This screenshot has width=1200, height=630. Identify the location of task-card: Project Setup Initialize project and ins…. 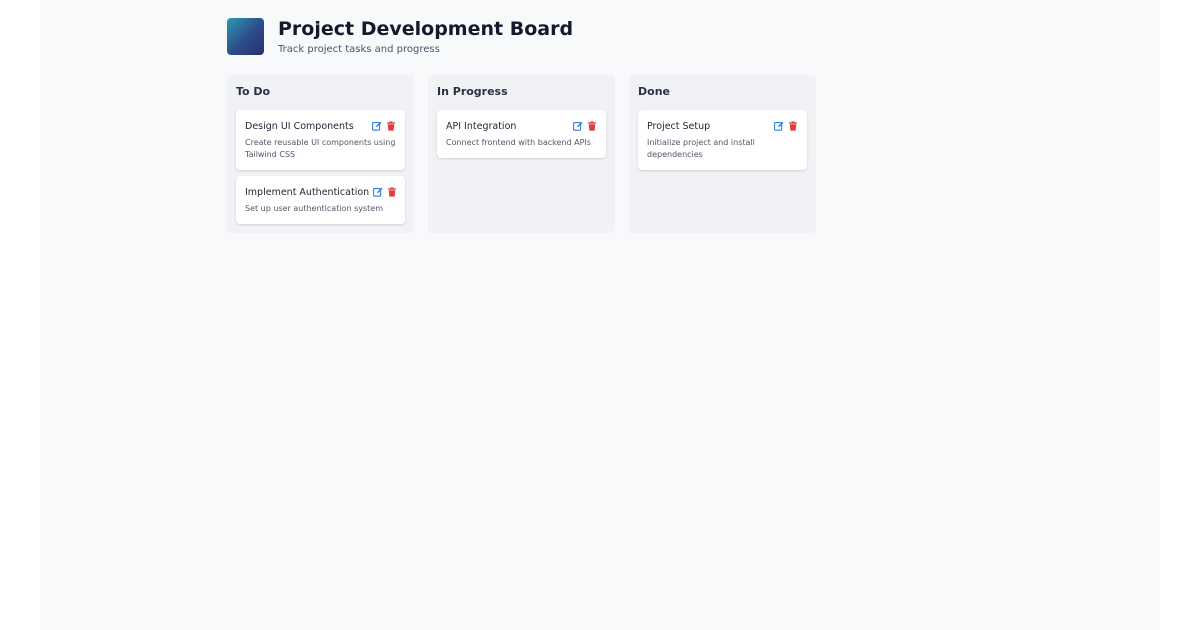
(722, 140).